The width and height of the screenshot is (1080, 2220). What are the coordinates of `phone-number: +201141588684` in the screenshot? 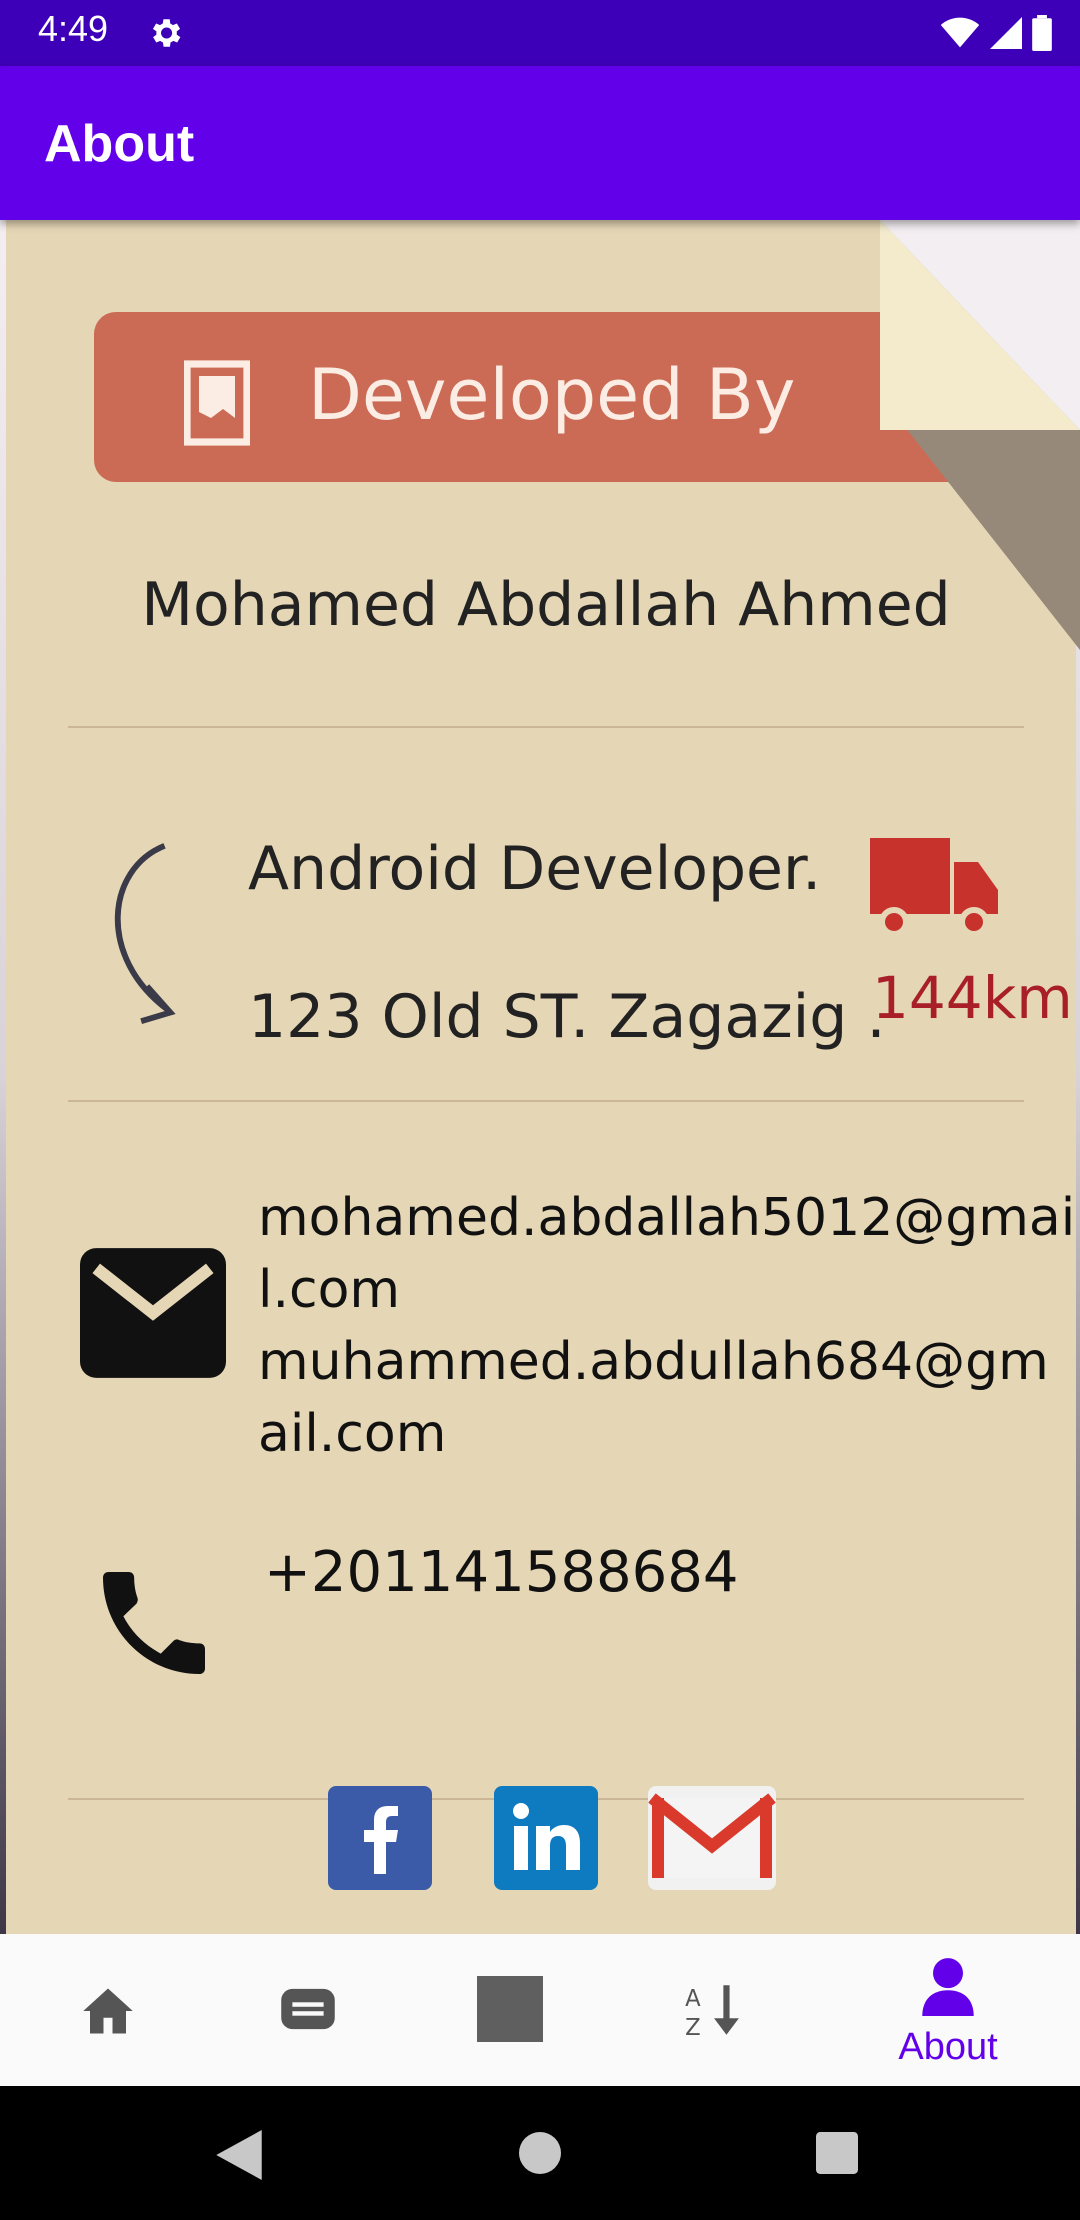 It's located at (501, 1572).